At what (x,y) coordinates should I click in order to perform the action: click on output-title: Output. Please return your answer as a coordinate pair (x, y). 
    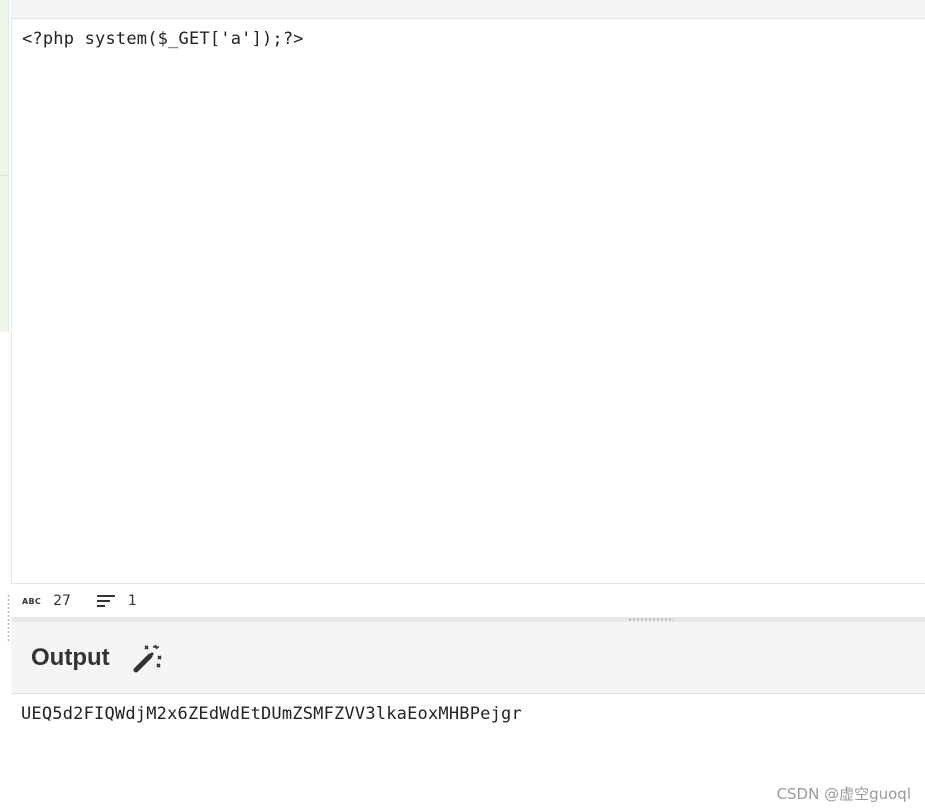
    Looking at the image, I should click on (70, 657).